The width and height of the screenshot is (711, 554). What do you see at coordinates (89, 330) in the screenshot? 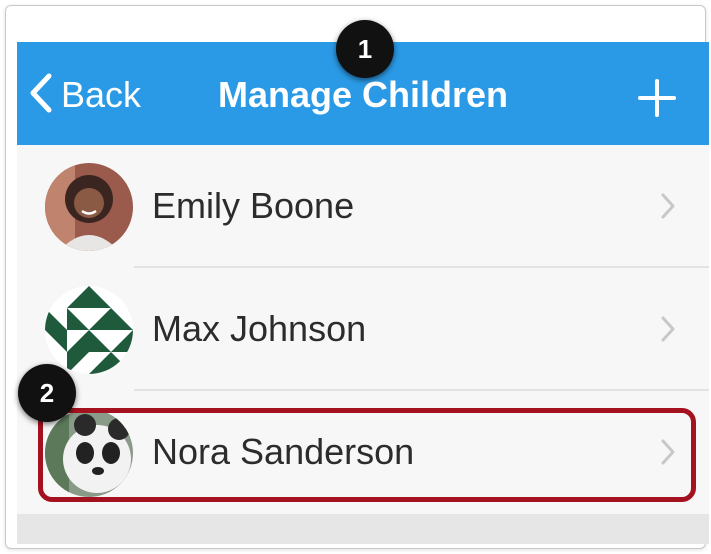
I see `pattern-avatar` at bounding box center [89, 330].